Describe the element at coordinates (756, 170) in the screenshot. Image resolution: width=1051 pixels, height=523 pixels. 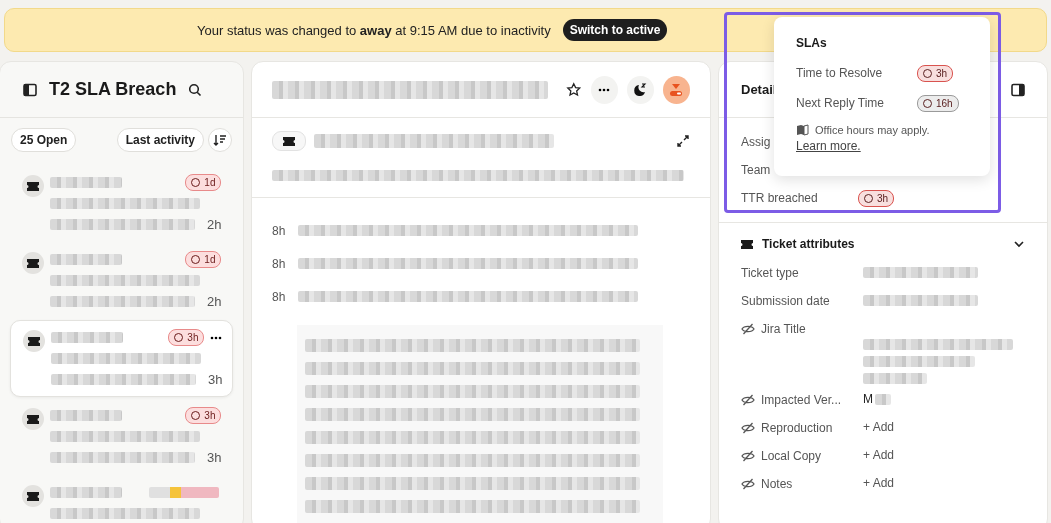
I see `field-label: Team` at that location.